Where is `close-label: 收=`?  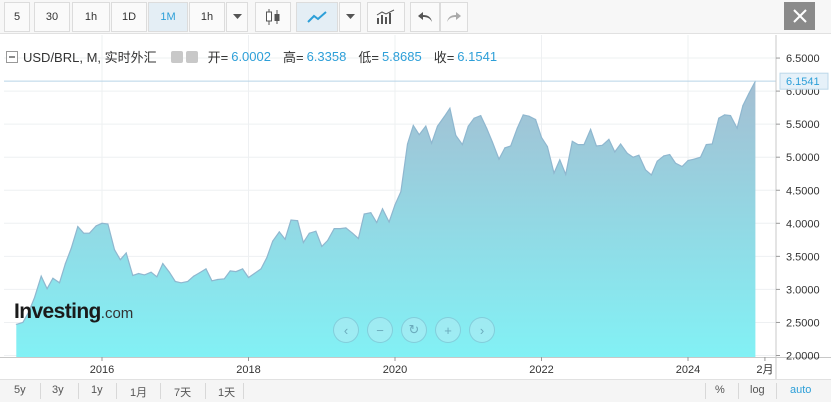 close-label: 收= is located at coordinates (444, 57).